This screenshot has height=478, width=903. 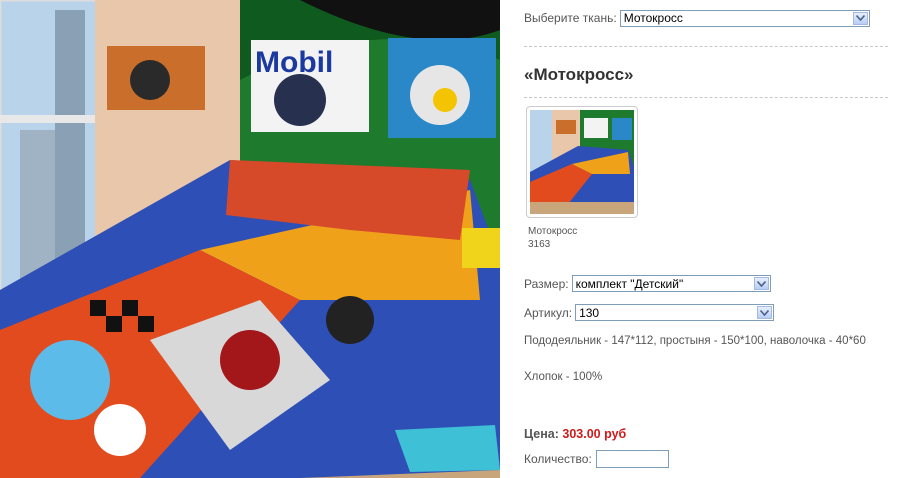 I want to click on fabric-row: Выберите ткань: Мотокросс, so click(x=697, y=18).